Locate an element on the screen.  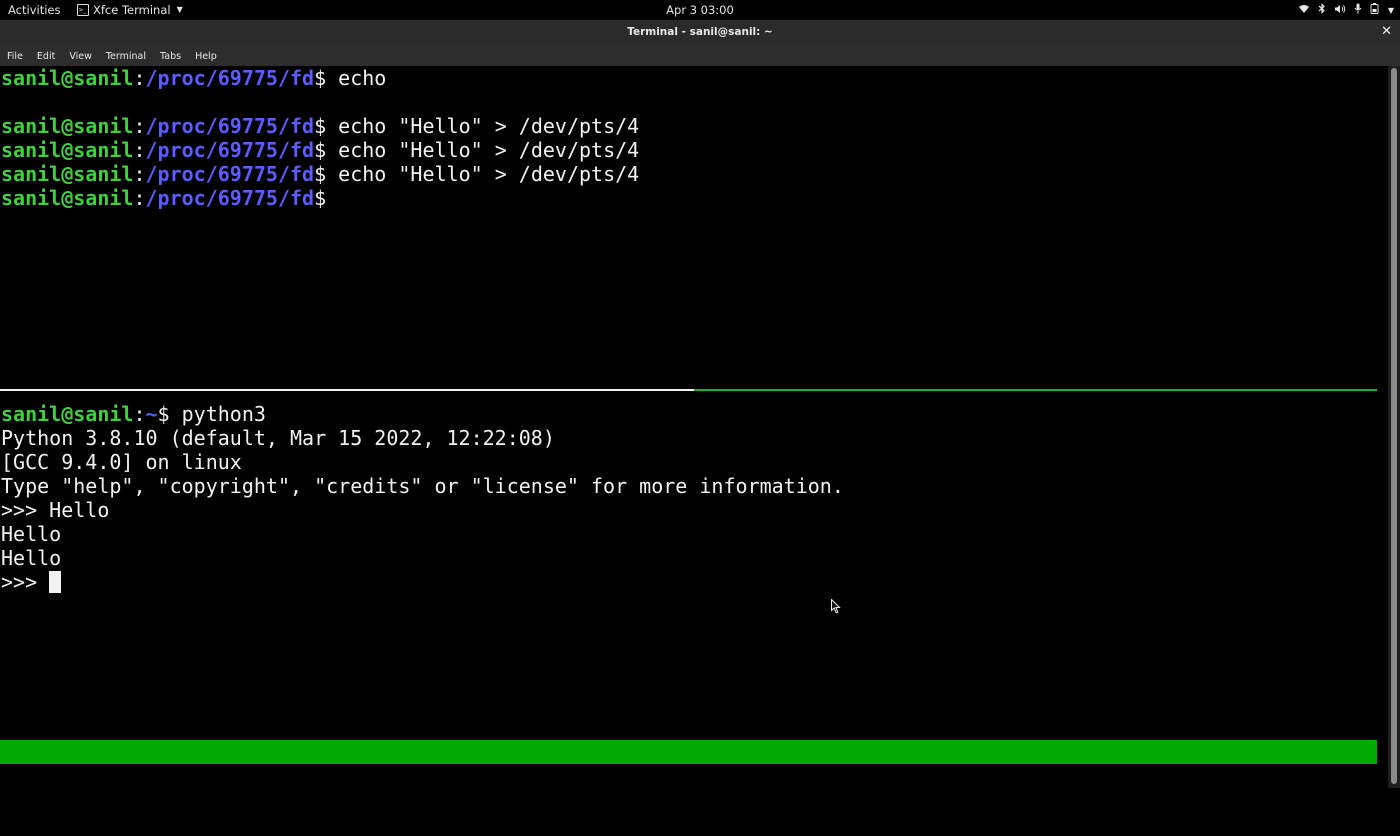
window-titlebar: Terminal - sanil@sanil: ~ ✕ is located at coordinates (700, 33).